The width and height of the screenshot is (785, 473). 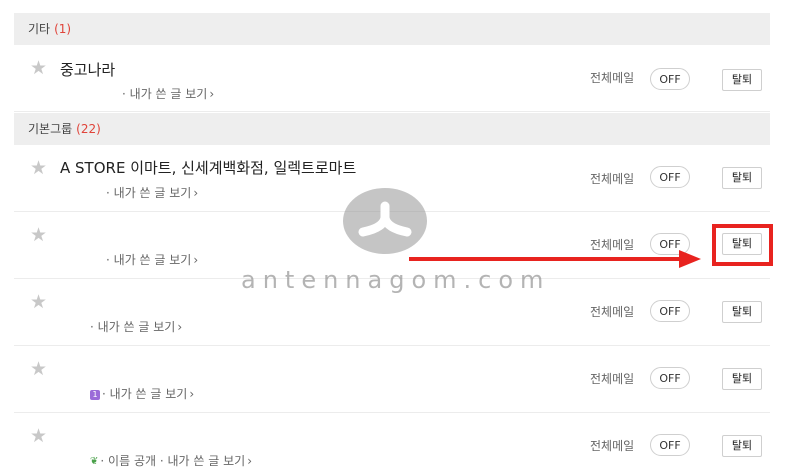 I want to click on section-header-etc: 기타 (1), so click(x=392, y=29).